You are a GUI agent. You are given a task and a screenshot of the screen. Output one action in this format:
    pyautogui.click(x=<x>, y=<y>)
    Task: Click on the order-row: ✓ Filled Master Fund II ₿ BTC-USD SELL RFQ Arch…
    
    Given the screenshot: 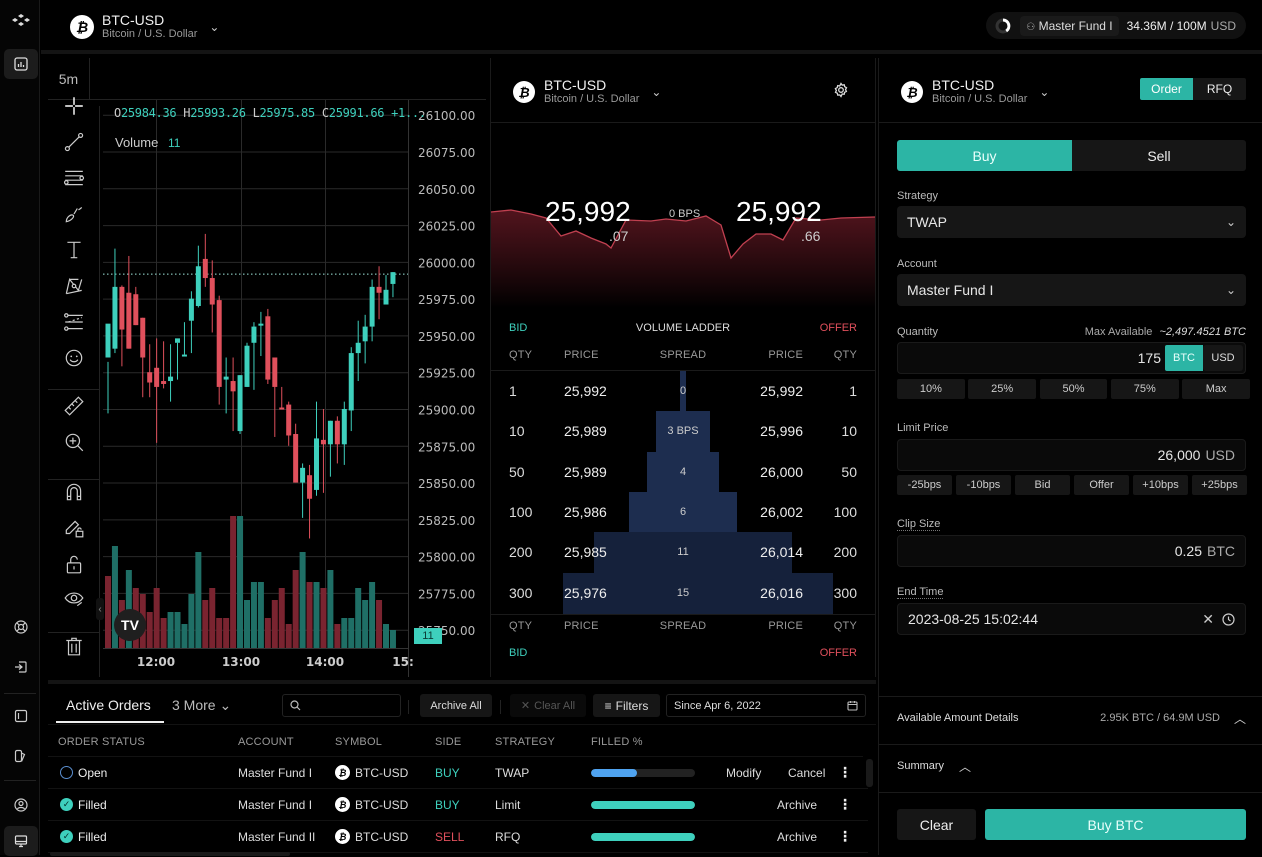 What is the action you would take?
    pyautogui.click(x=458, y=837)
    